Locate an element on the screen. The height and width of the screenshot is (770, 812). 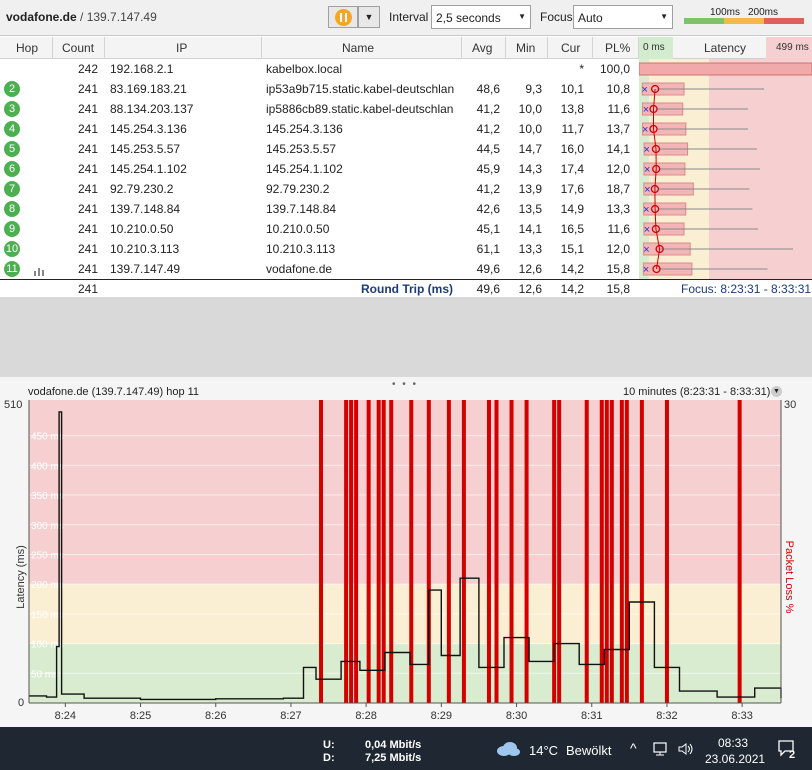
row-pl: 100,0 is located at coordinates (614, 69).